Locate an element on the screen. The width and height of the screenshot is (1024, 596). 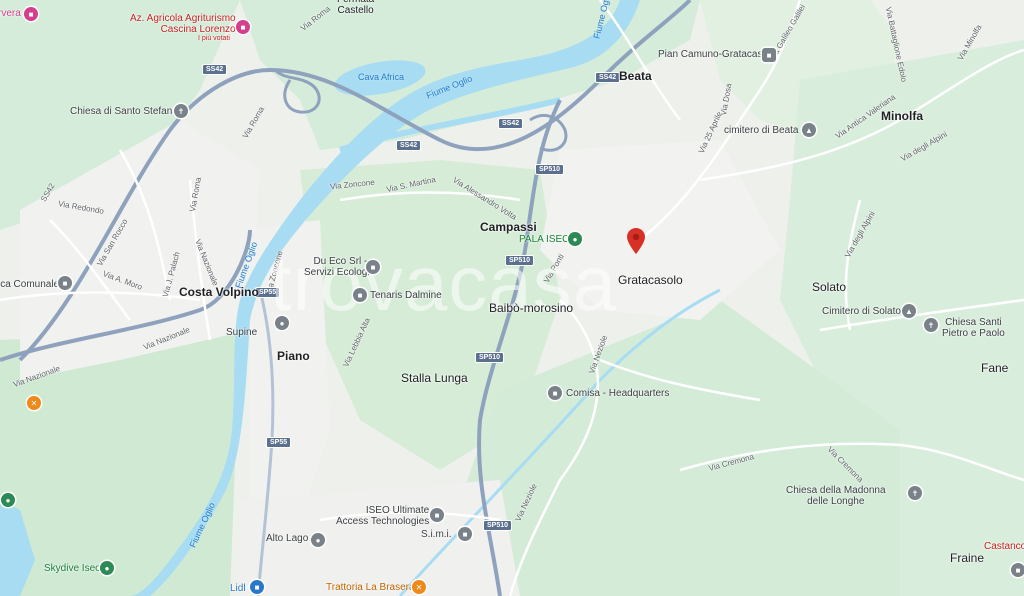
park-icon: ● is located at coordinates (8, 500).